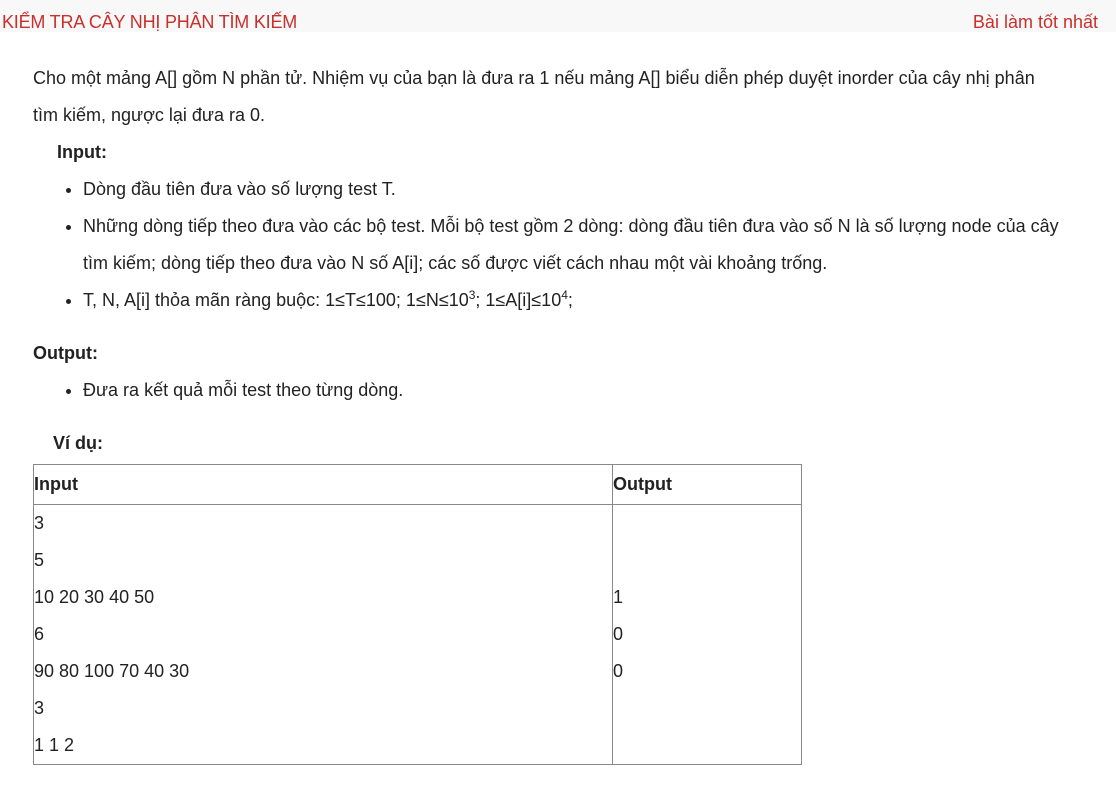 The width and height of the screenshot is (1116, 792). Describe the element at coordinates (564, 295) in the screenshot. I see `constraint-exp-2: 4` at that location.